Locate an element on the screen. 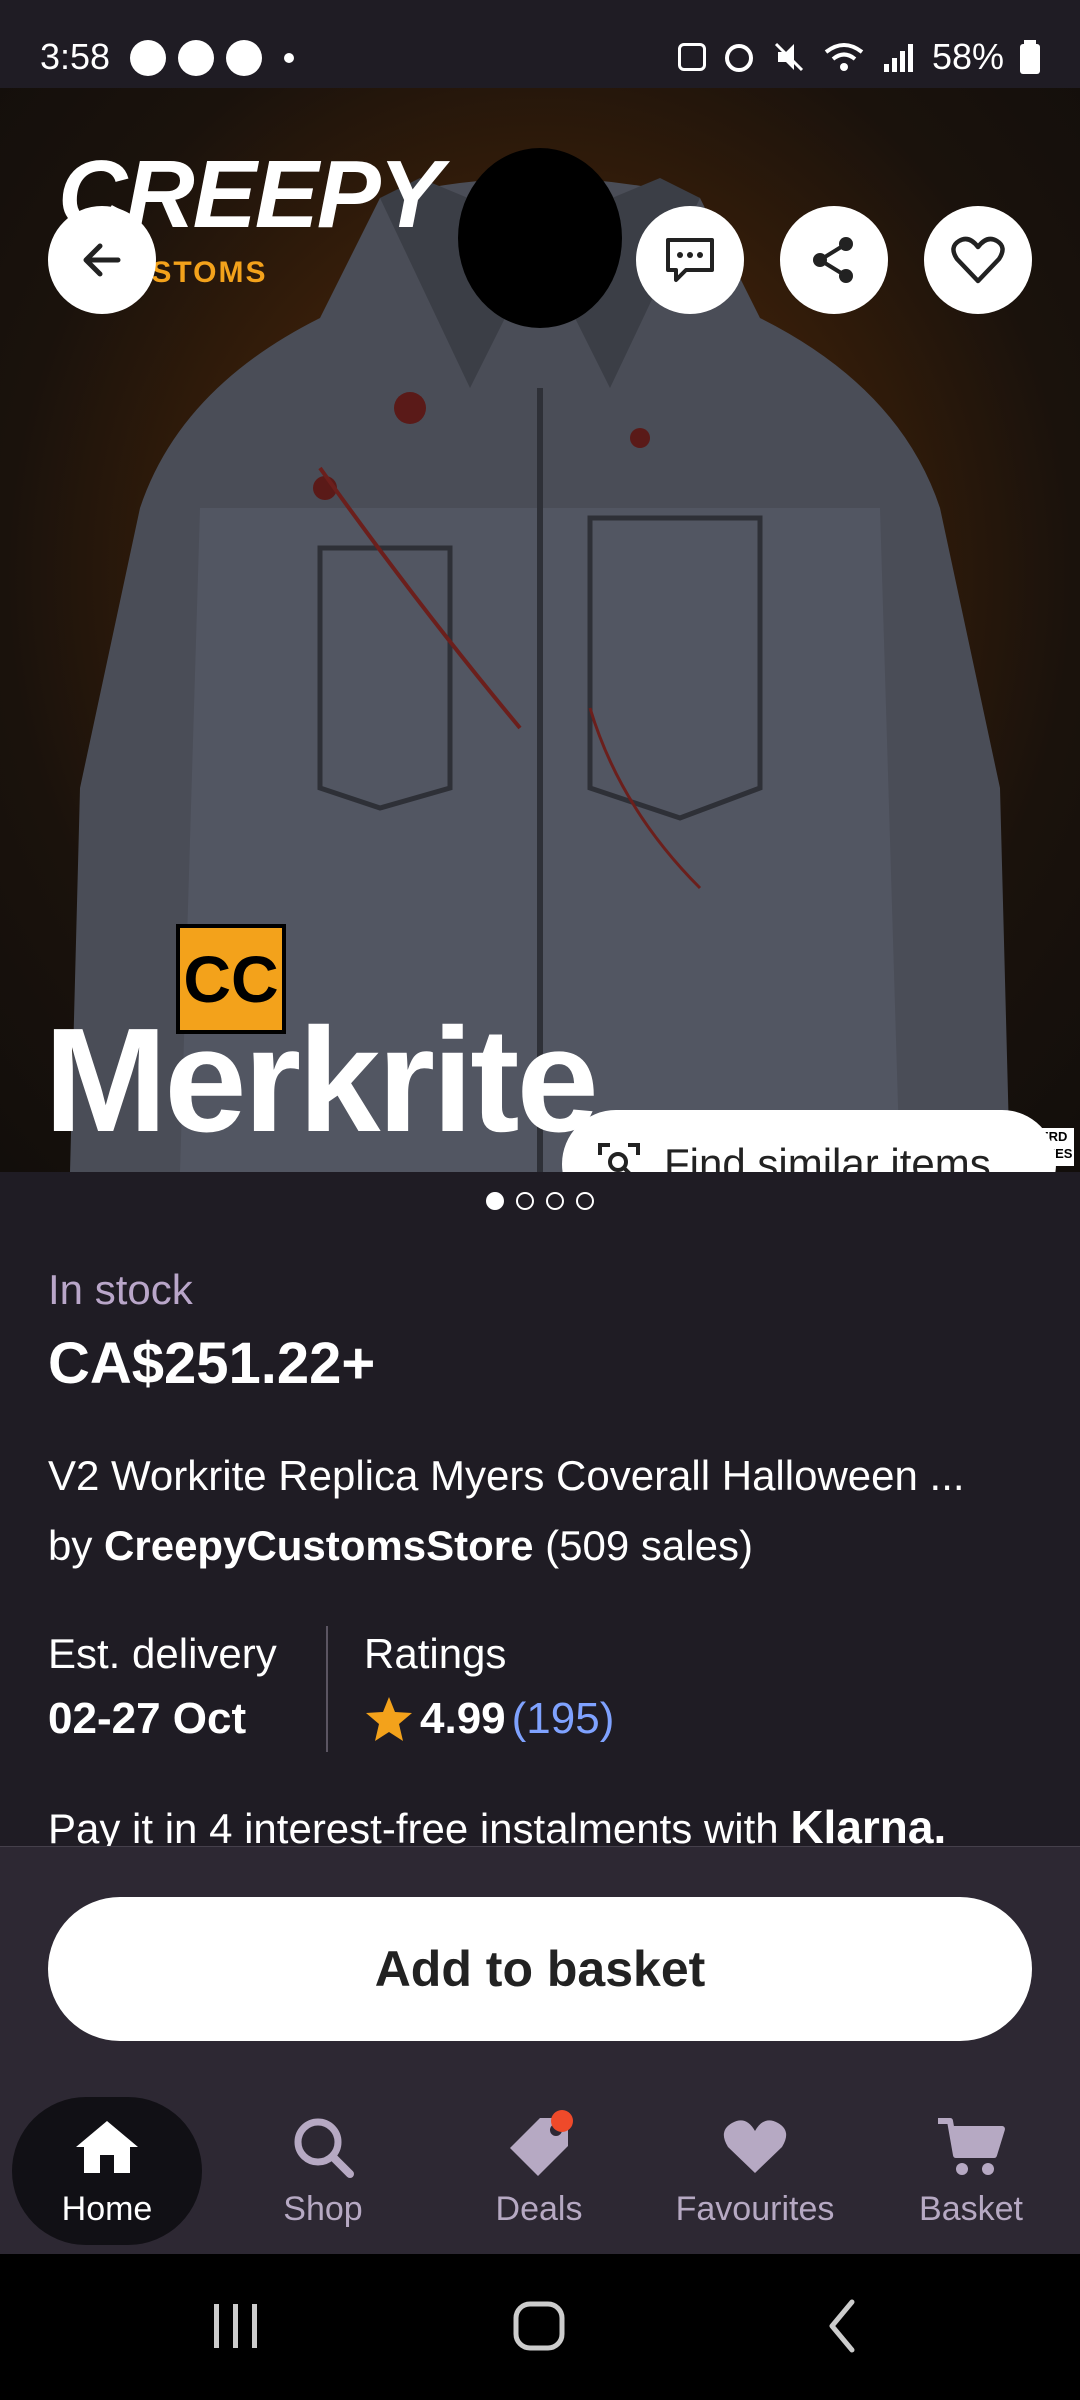 The image size is (1080, 2400). sales-count: (509 sales) is located at coordinates (649, 1545).